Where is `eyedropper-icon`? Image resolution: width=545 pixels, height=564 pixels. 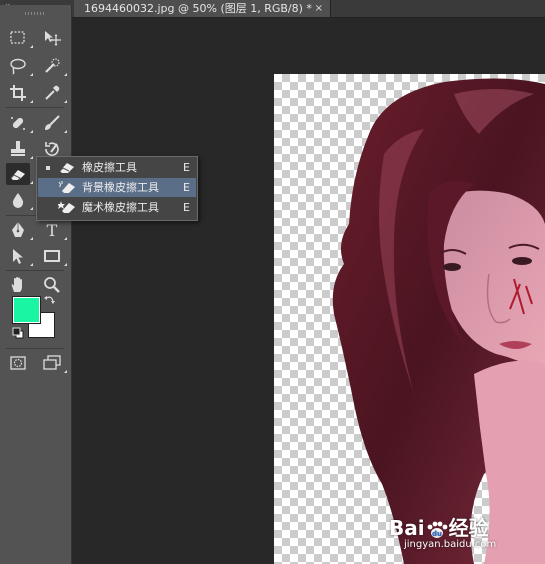
eyedropper-icon is located at coordinates (52, 92).